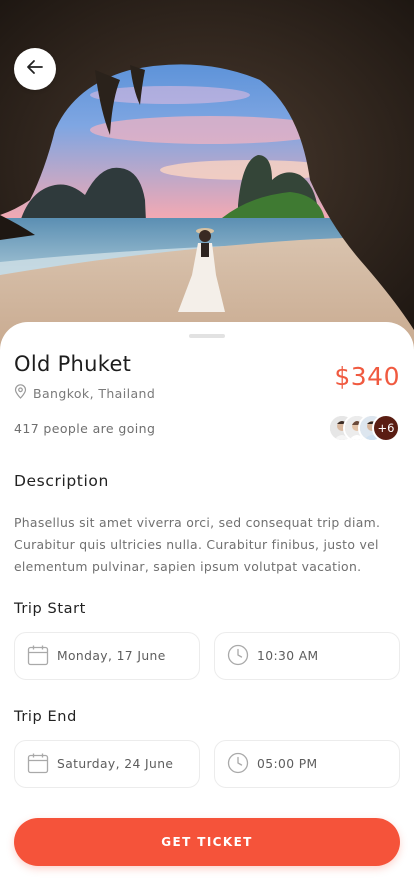  I want to click on get-ticket-button: GET TICKET, so click(207, 842).